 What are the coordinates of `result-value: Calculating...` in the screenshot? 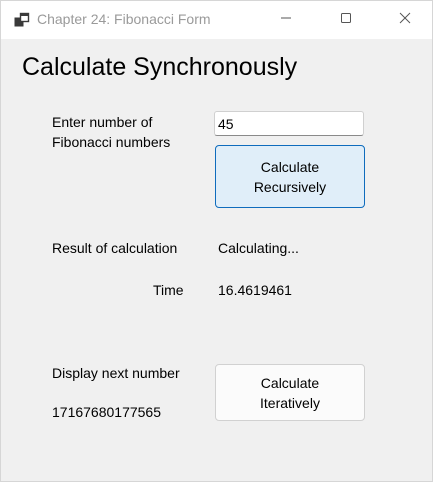 It's located at (258, 248).